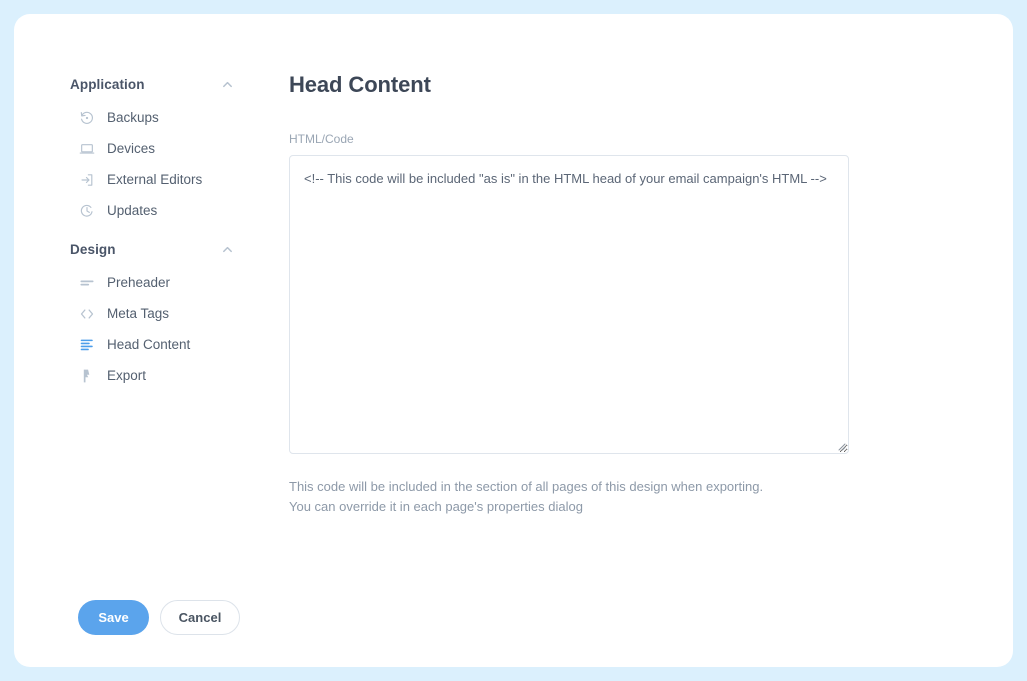  I want to click on backup-restore-icon, so click(87, 118).